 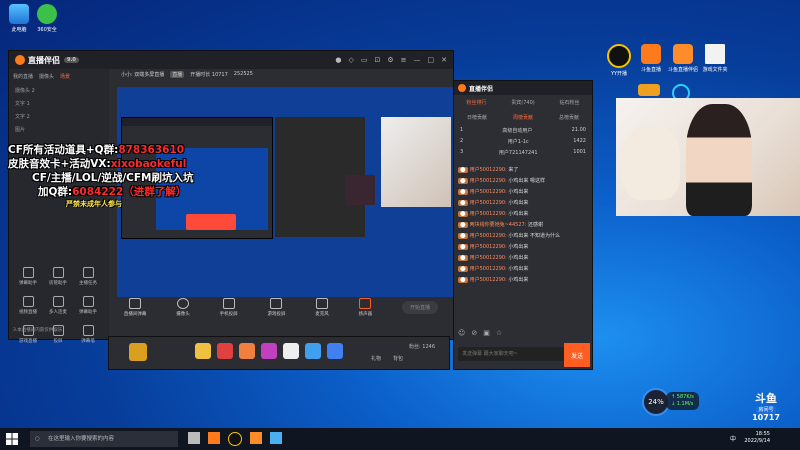 What do you see at coordinates (334, 351) in the screenshot?
I see `sparkle-icon` at bounding box center [334, 351].